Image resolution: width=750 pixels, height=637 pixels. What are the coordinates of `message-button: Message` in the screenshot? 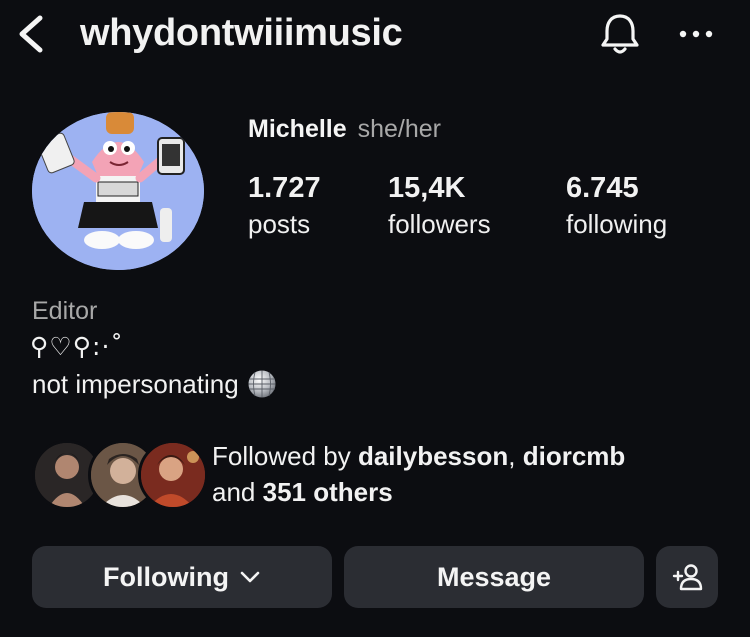 It's located at (494, 577).